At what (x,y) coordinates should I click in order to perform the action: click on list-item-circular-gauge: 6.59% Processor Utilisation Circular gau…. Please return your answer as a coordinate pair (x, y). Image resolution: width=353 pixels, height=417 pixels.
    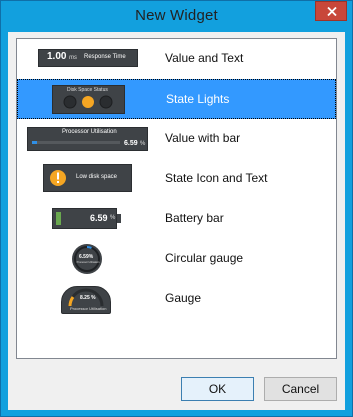
    Looking at the image, I should click on (176, 259).